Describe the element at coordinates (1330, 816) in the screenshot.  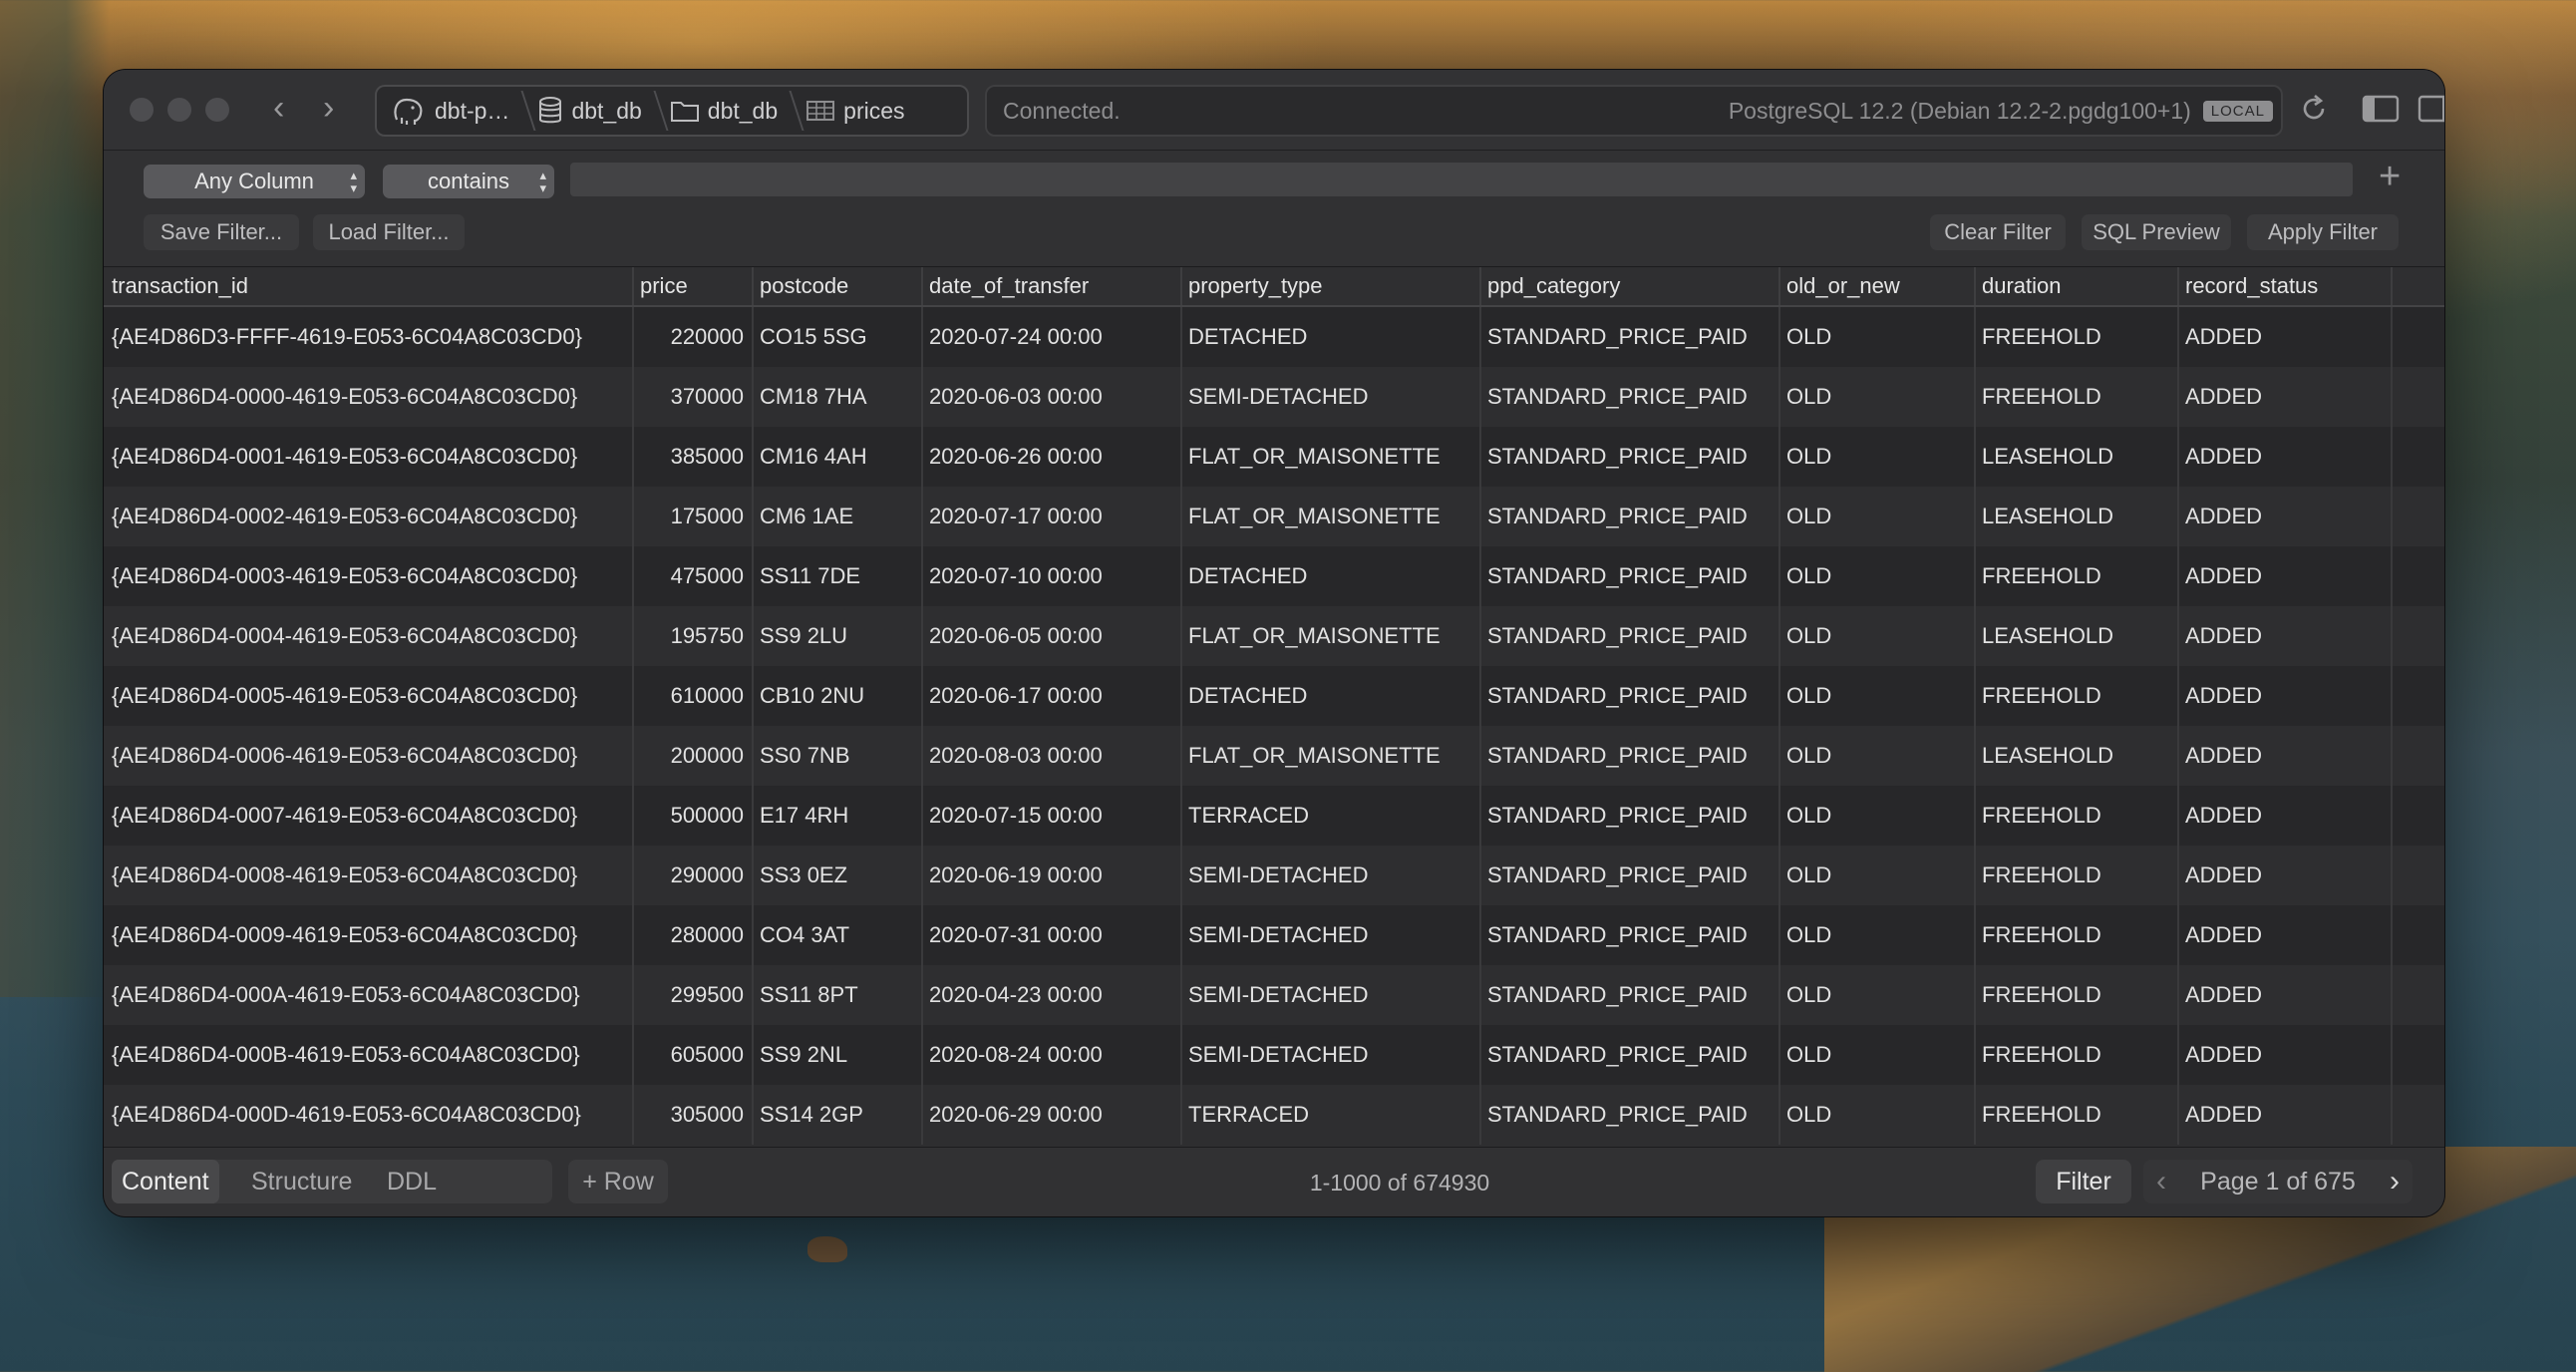
I see `cell-property-type: TERRACED` at that location.